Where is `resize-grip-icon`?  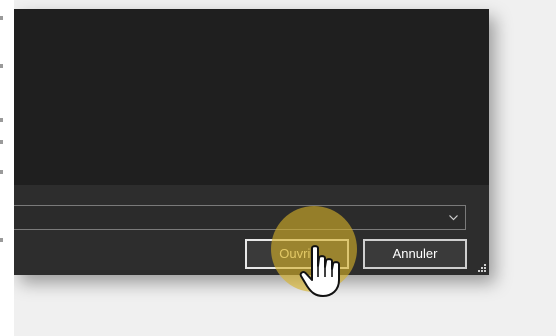
resize-grip-icon is located at coordinates (482, 268).